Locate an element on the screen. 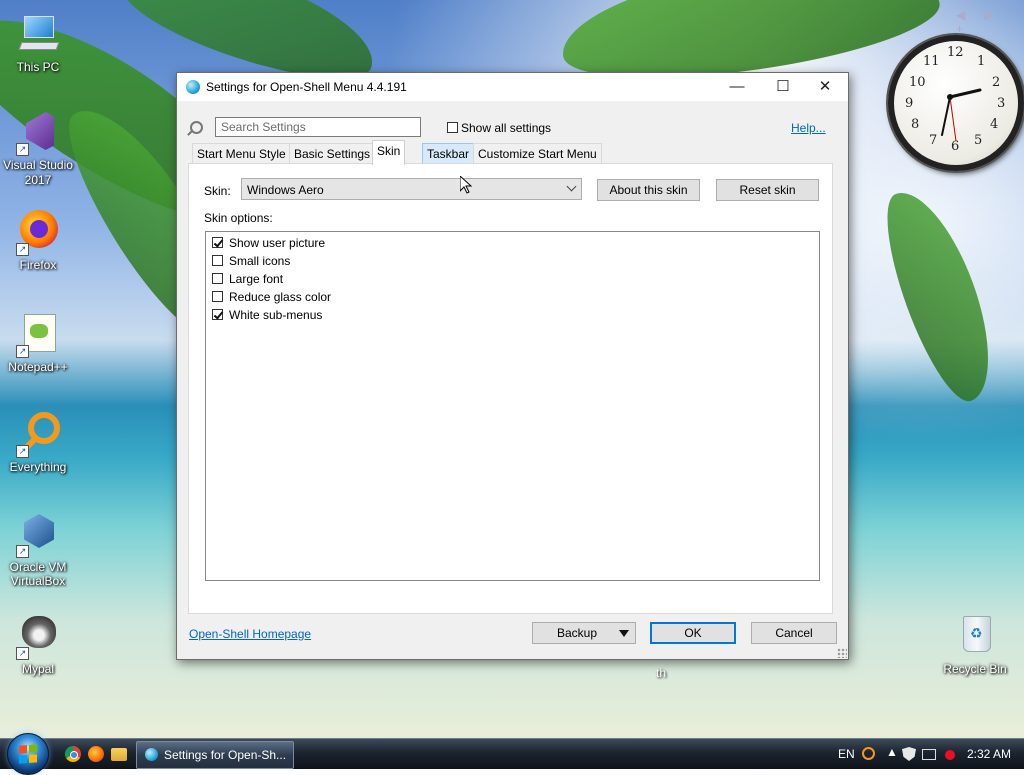  resize-grip-icon is located at coordinates (842, 653).